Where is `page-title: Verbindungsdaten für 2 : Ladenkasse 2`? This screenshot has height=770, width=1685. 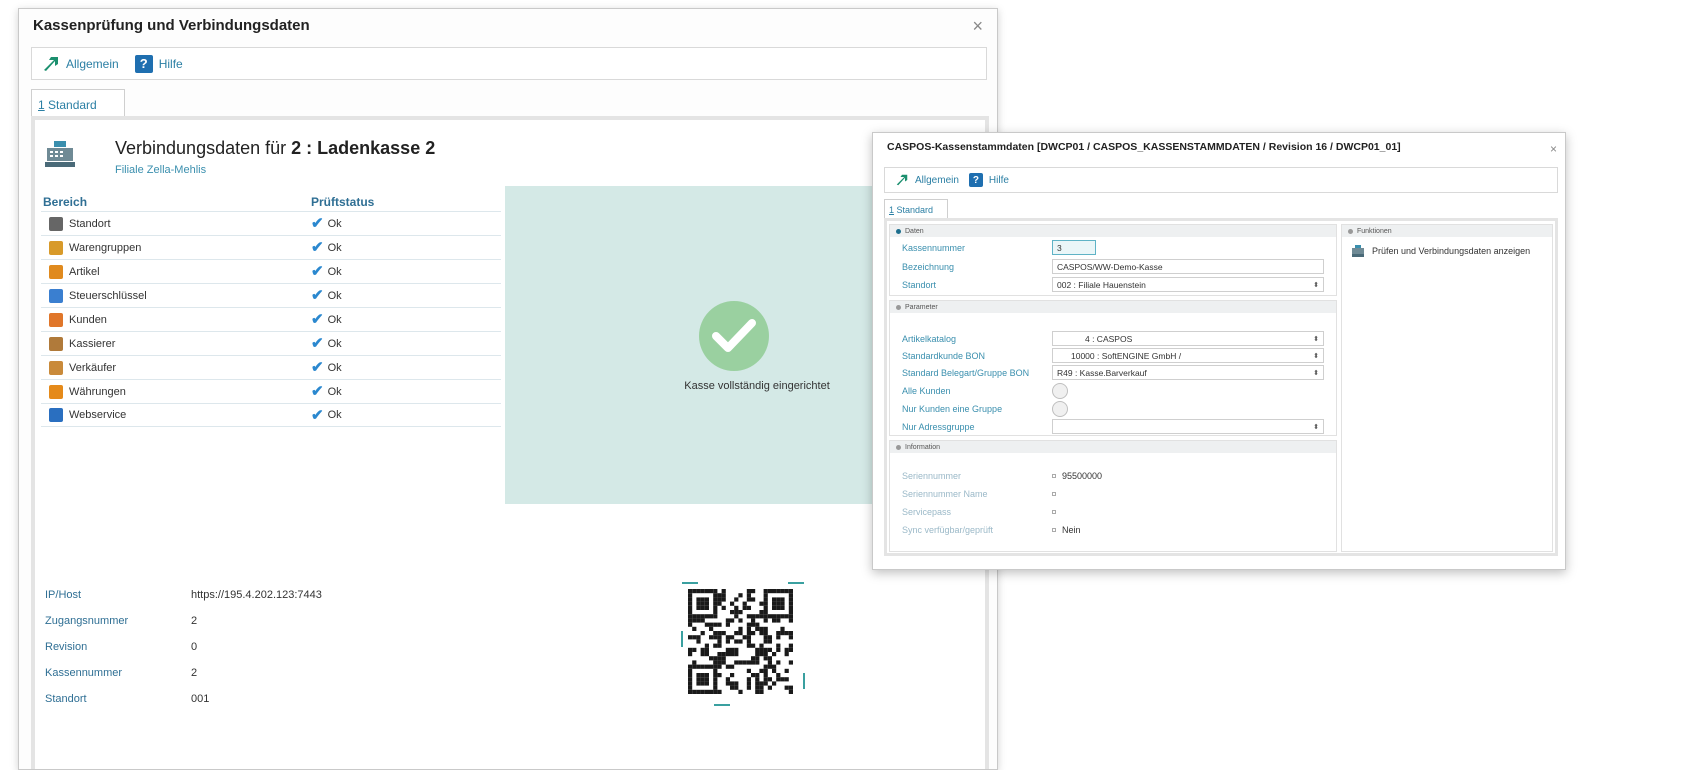 page-title: Verbindungsdaten für 2 : Ladenkasse 2 is located at coordinates (275, 148).